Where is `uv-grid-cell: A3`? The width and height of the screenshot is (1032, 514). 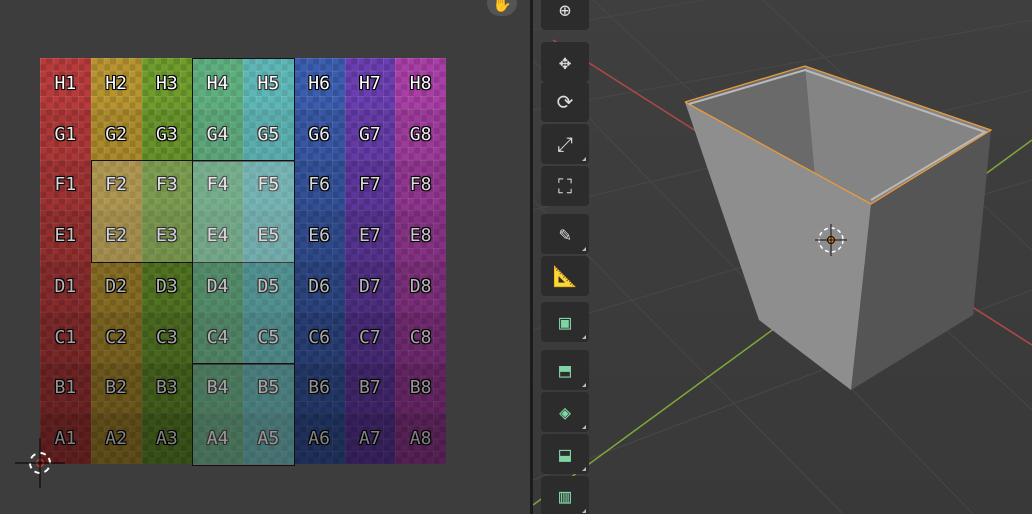
uv-grid-cell: A3 is located at coordinates (167, 438).